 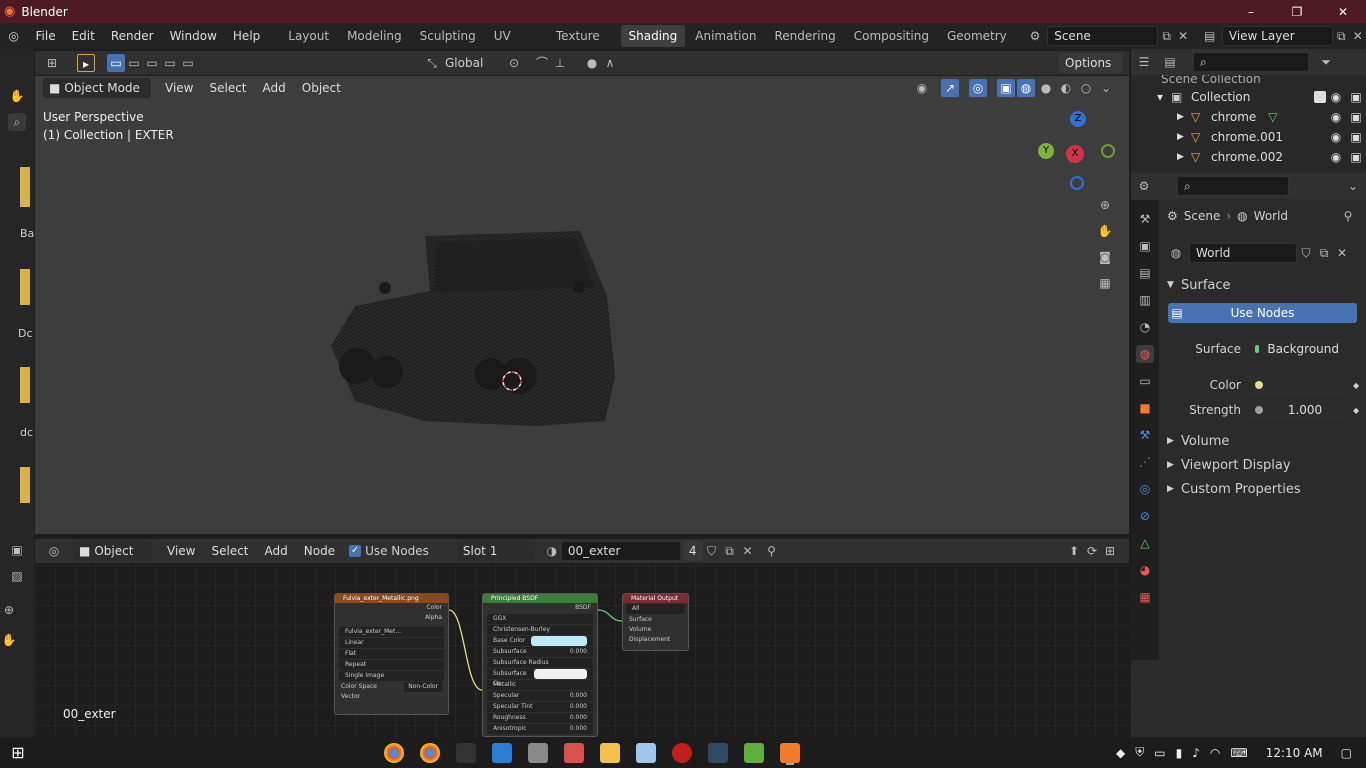 I want to click on record-icon, so click(x=682, y=752).